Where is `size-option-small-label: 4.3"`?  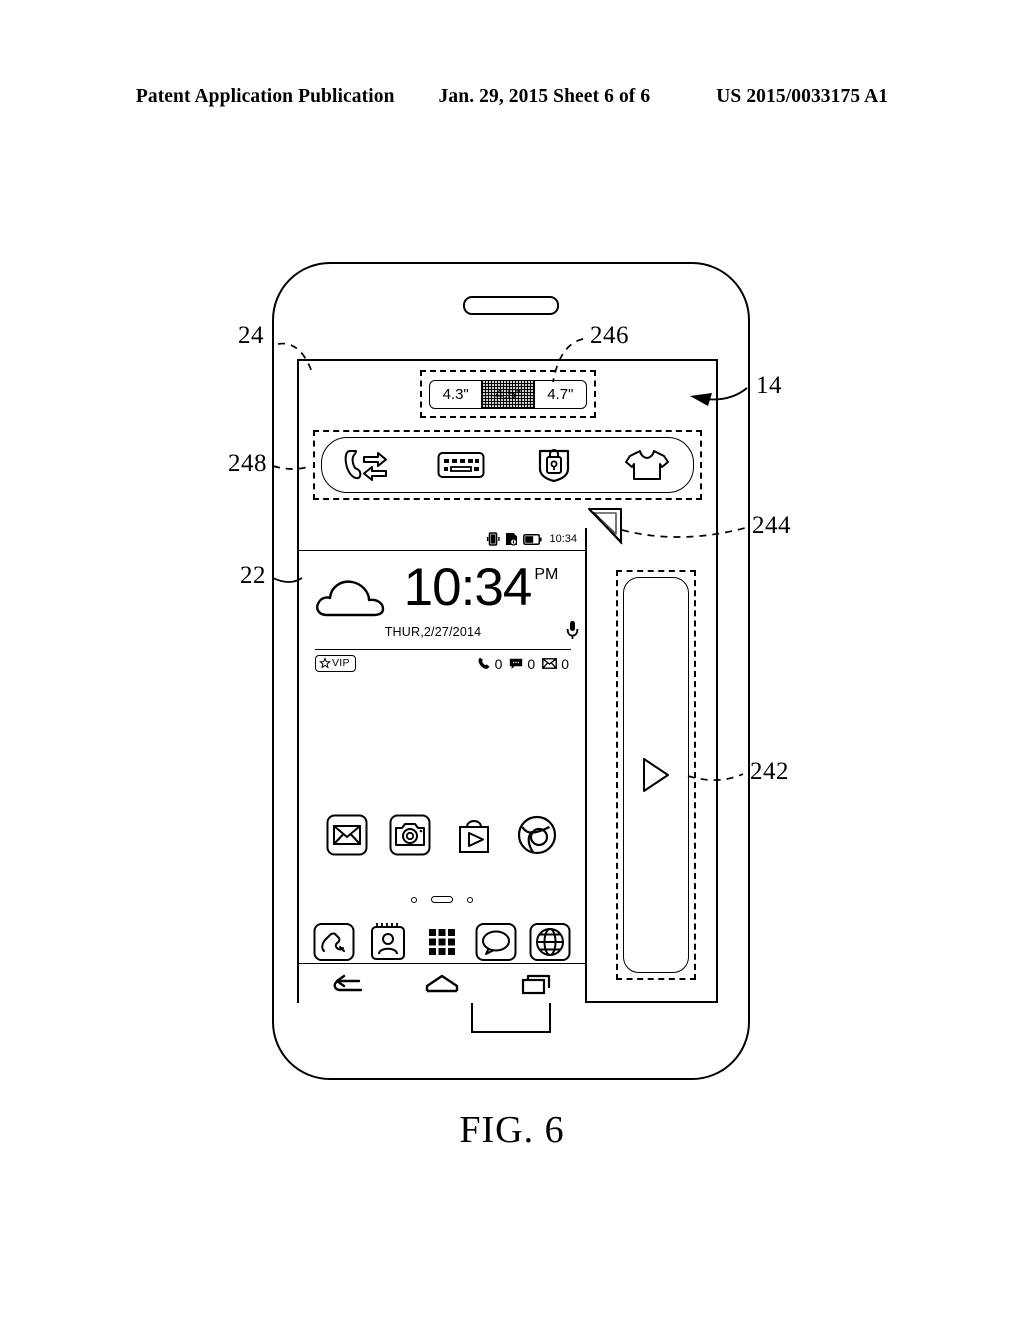 size-option-small-label: 4.3" is located at coordinates (455, 394).